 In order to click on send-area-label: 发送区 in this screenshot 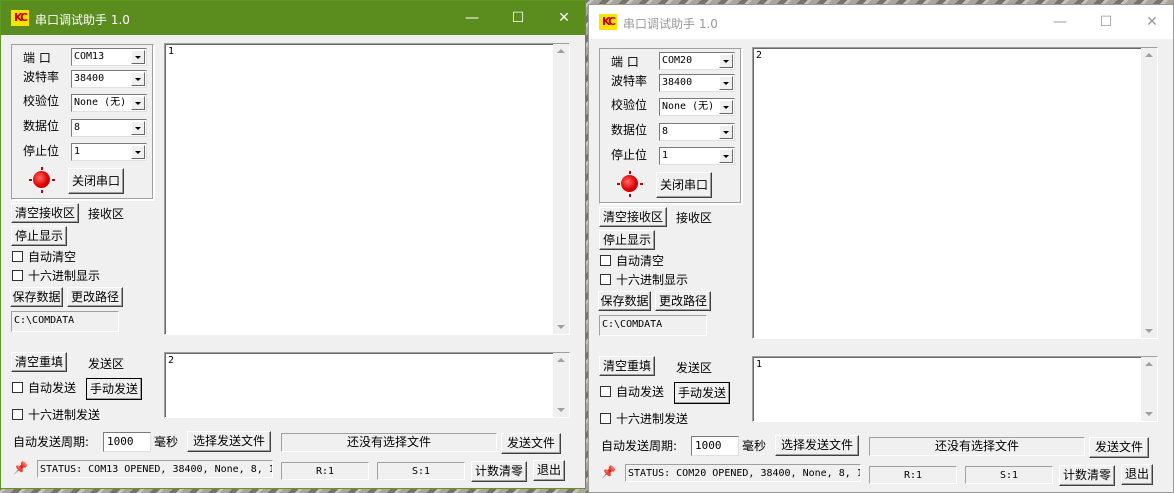, I will do `click(694, 368)`.